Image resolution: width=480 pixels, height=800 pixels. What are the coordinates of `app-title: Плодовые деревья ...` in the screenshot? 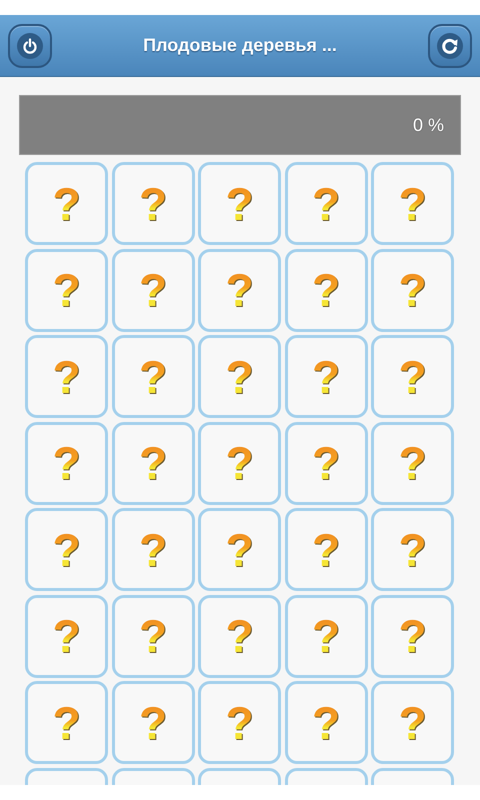 It's located at (240, 45).